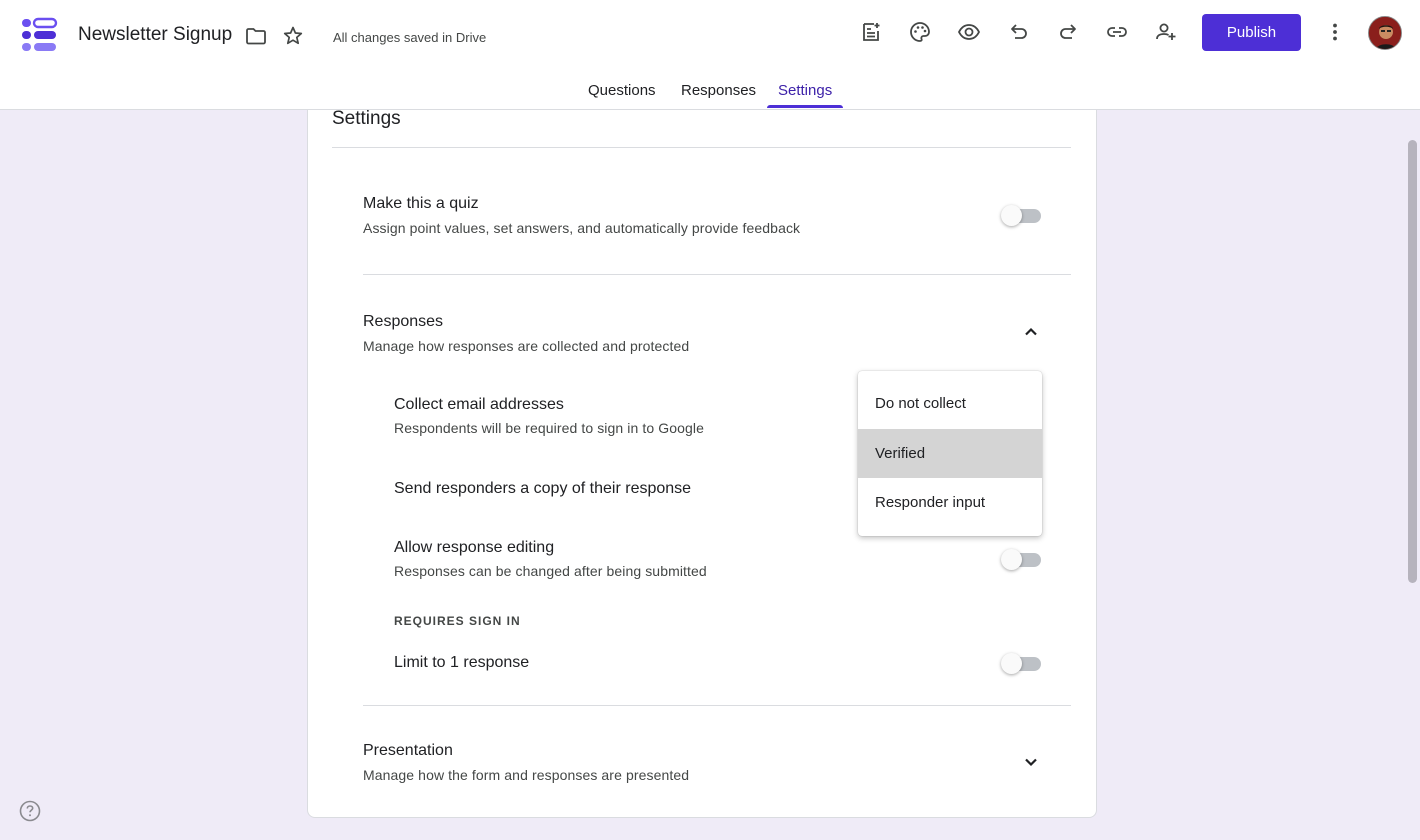  I want to click on forms-logo-icon, so click(39, 35).